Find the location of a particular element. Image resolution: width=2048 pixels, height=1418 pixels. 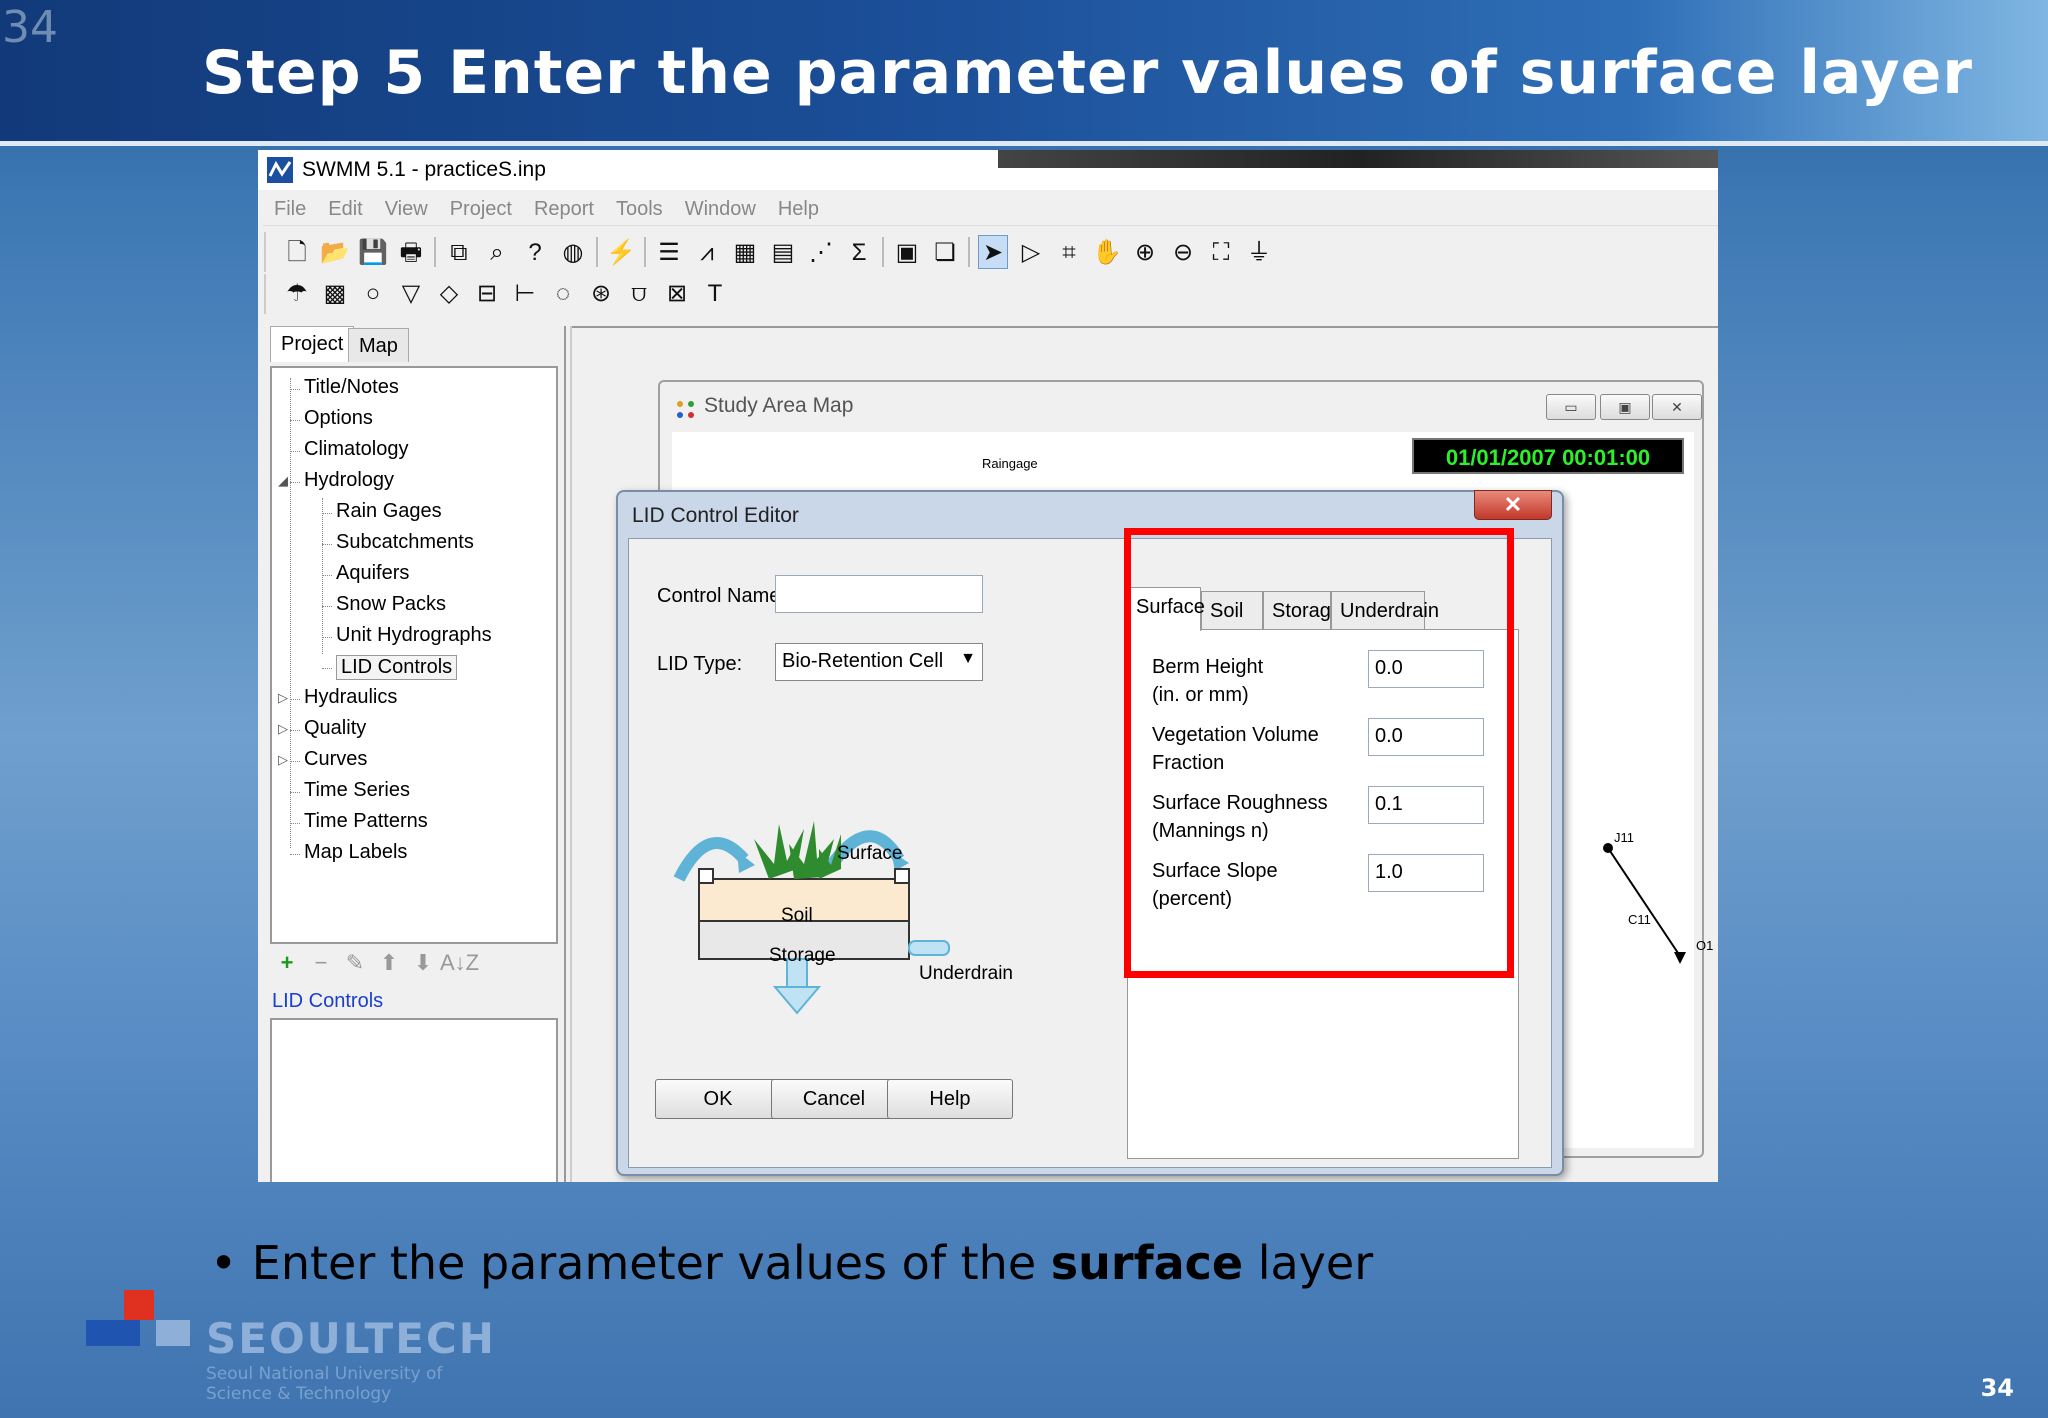

add-icon: + is located at coordinates (287, 963).